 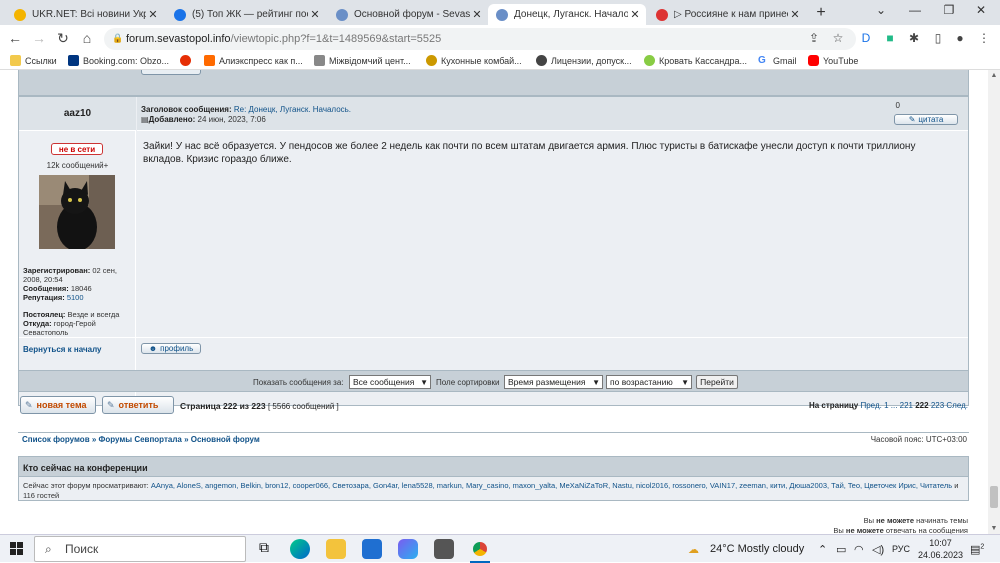 I want to click on scroll-up-icon: ▲, so click(x=994, y=75).